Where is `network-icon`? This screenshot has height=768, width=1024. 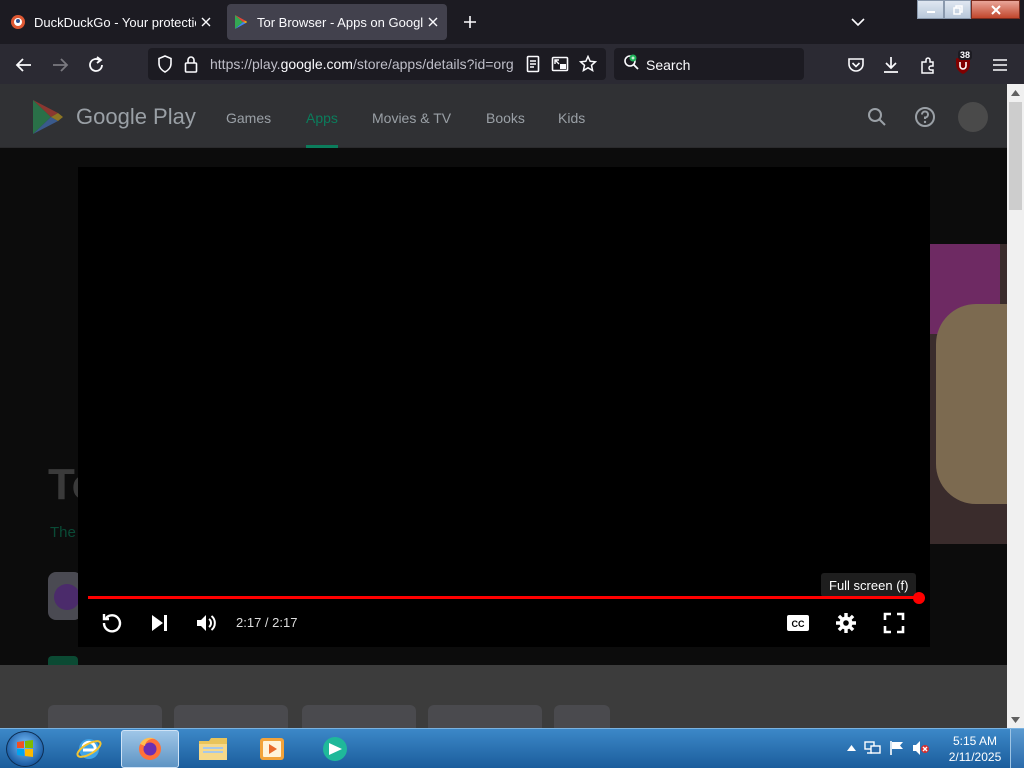 network-icon is located at coordinates (872, 747).